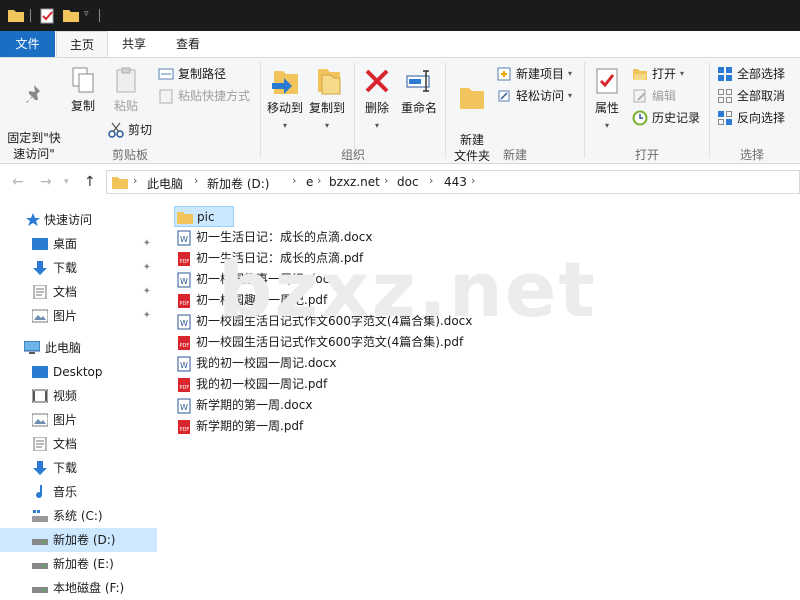 This screenshot has width=800, height=600. Describe the element at coordinates (607, 100) in the screenshot. I see `properties-button: 属性 ▾` at that location.